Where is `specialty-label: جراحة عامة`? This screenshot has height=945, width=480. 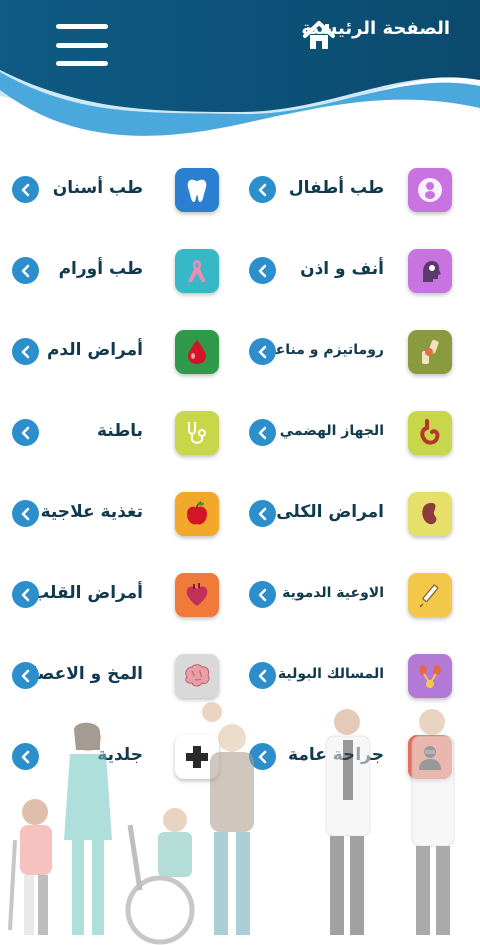 specialty-label: جراحة عامة is located at coordinates (336, 755).